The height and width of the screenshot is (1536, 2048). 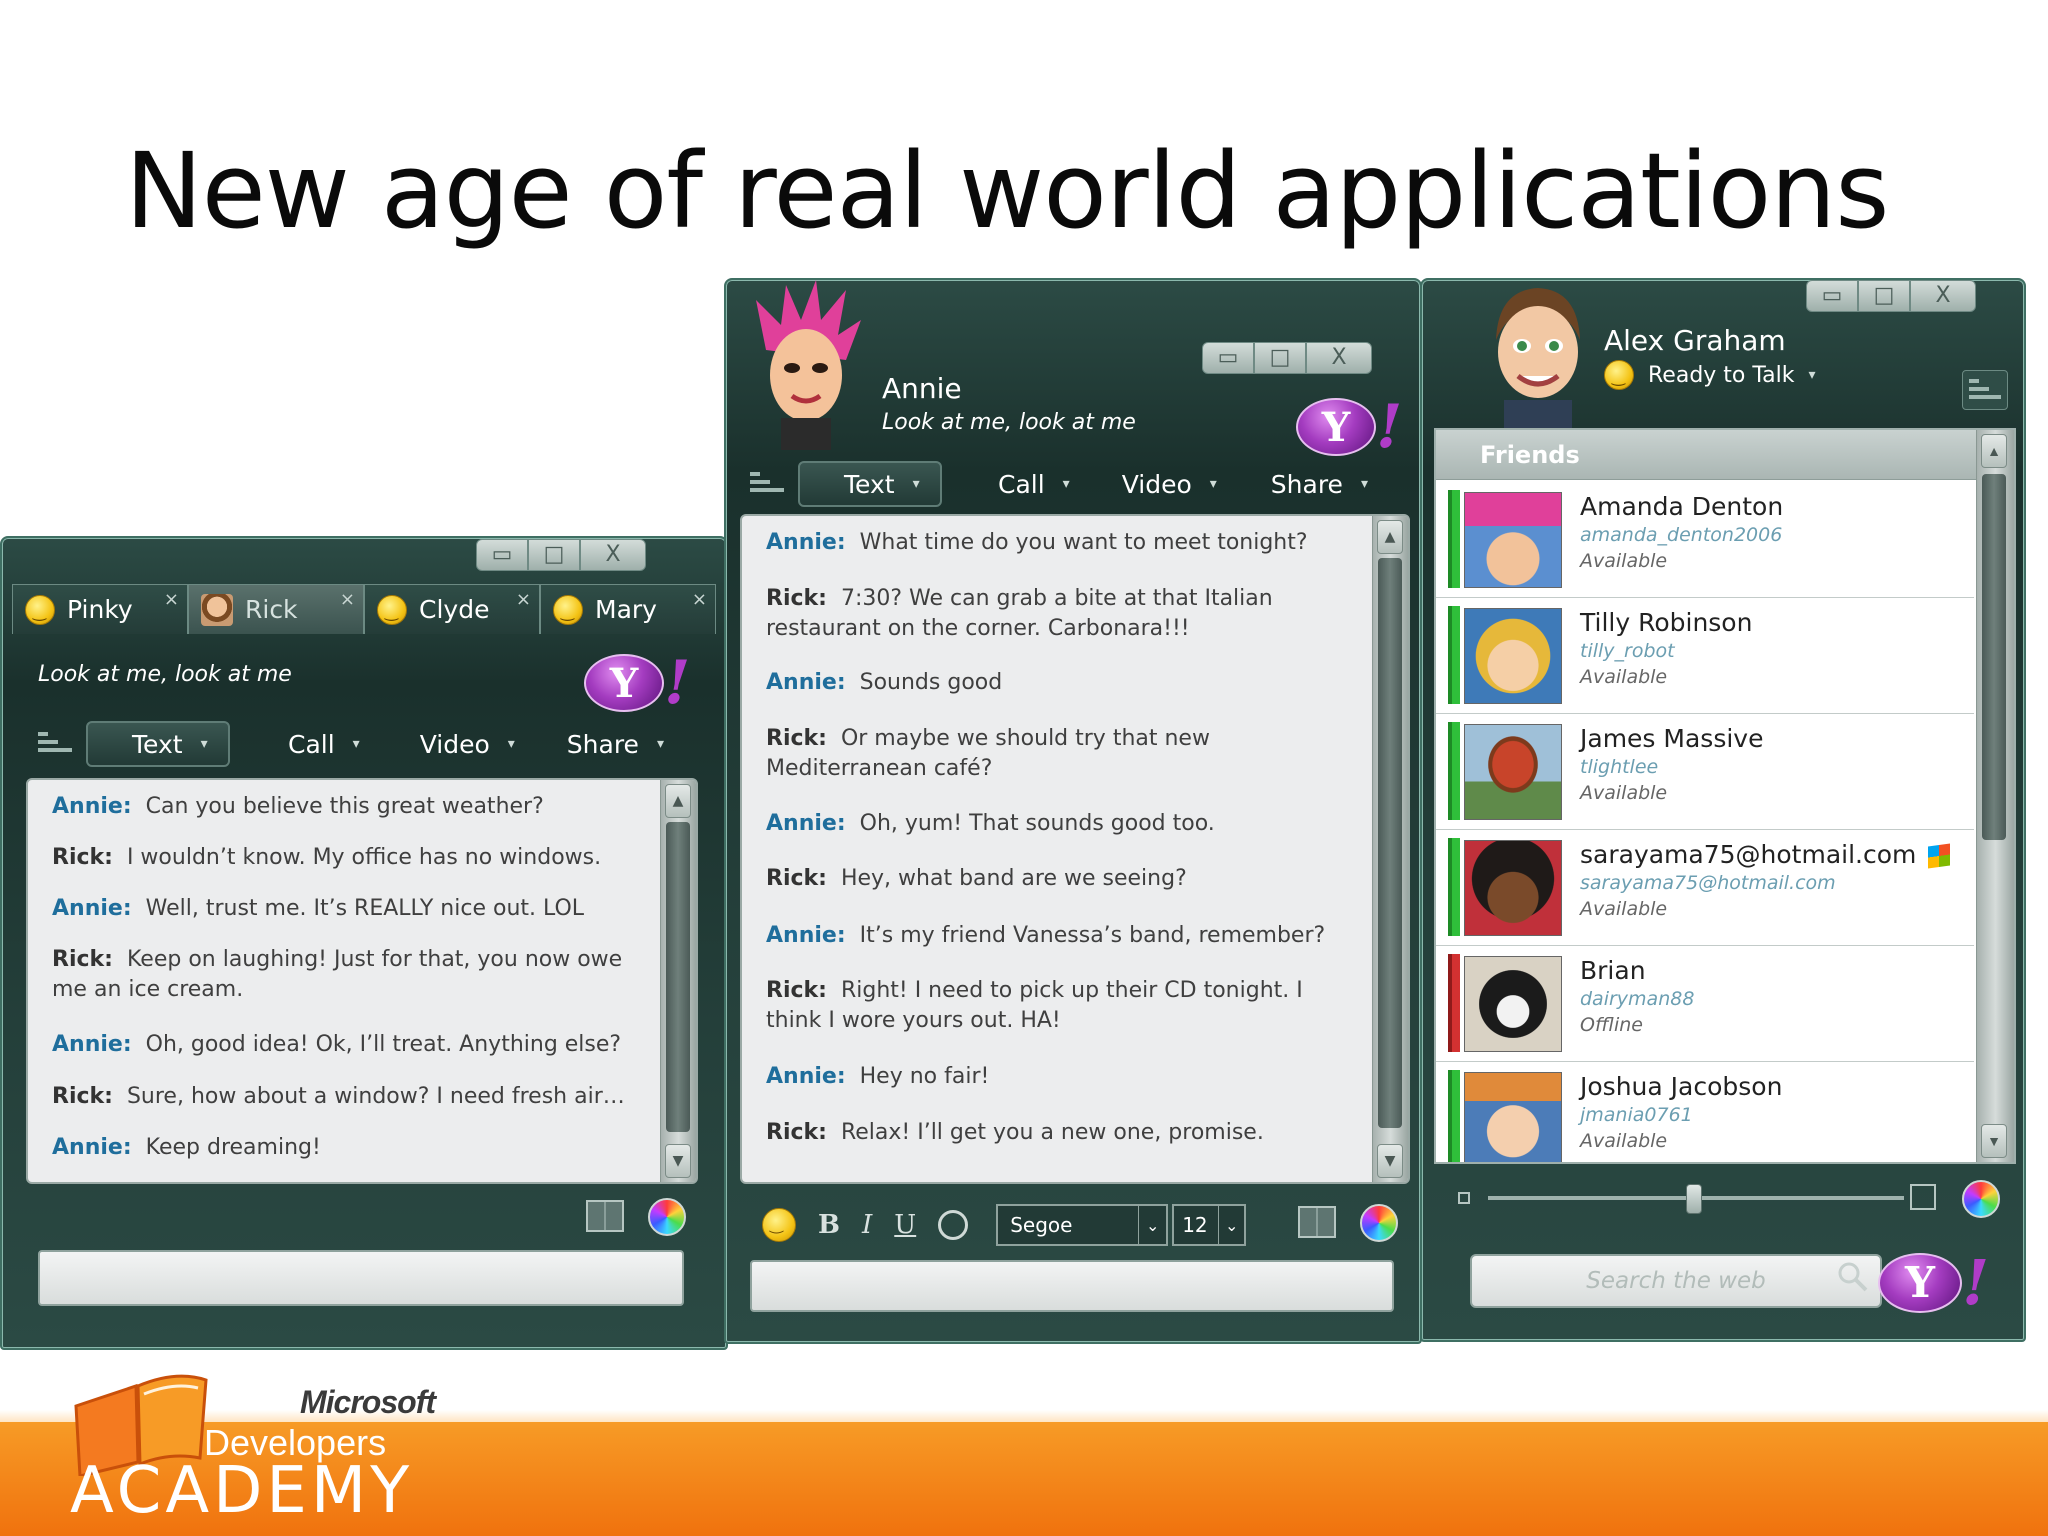 I want to click on chevron-down-icon: ⌄, so click(x=1152, y=1225).